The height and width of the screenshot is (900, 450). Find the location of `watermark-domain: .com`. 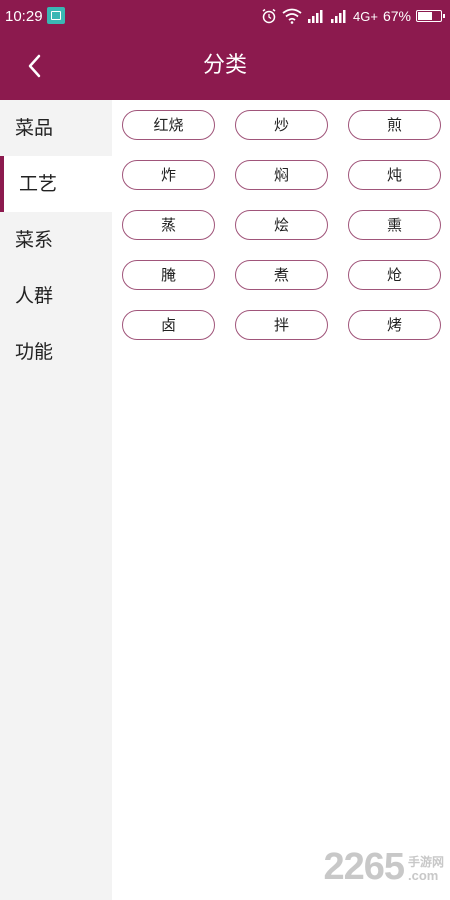

watermark-domain: .com is located at coordinates (423, 875).